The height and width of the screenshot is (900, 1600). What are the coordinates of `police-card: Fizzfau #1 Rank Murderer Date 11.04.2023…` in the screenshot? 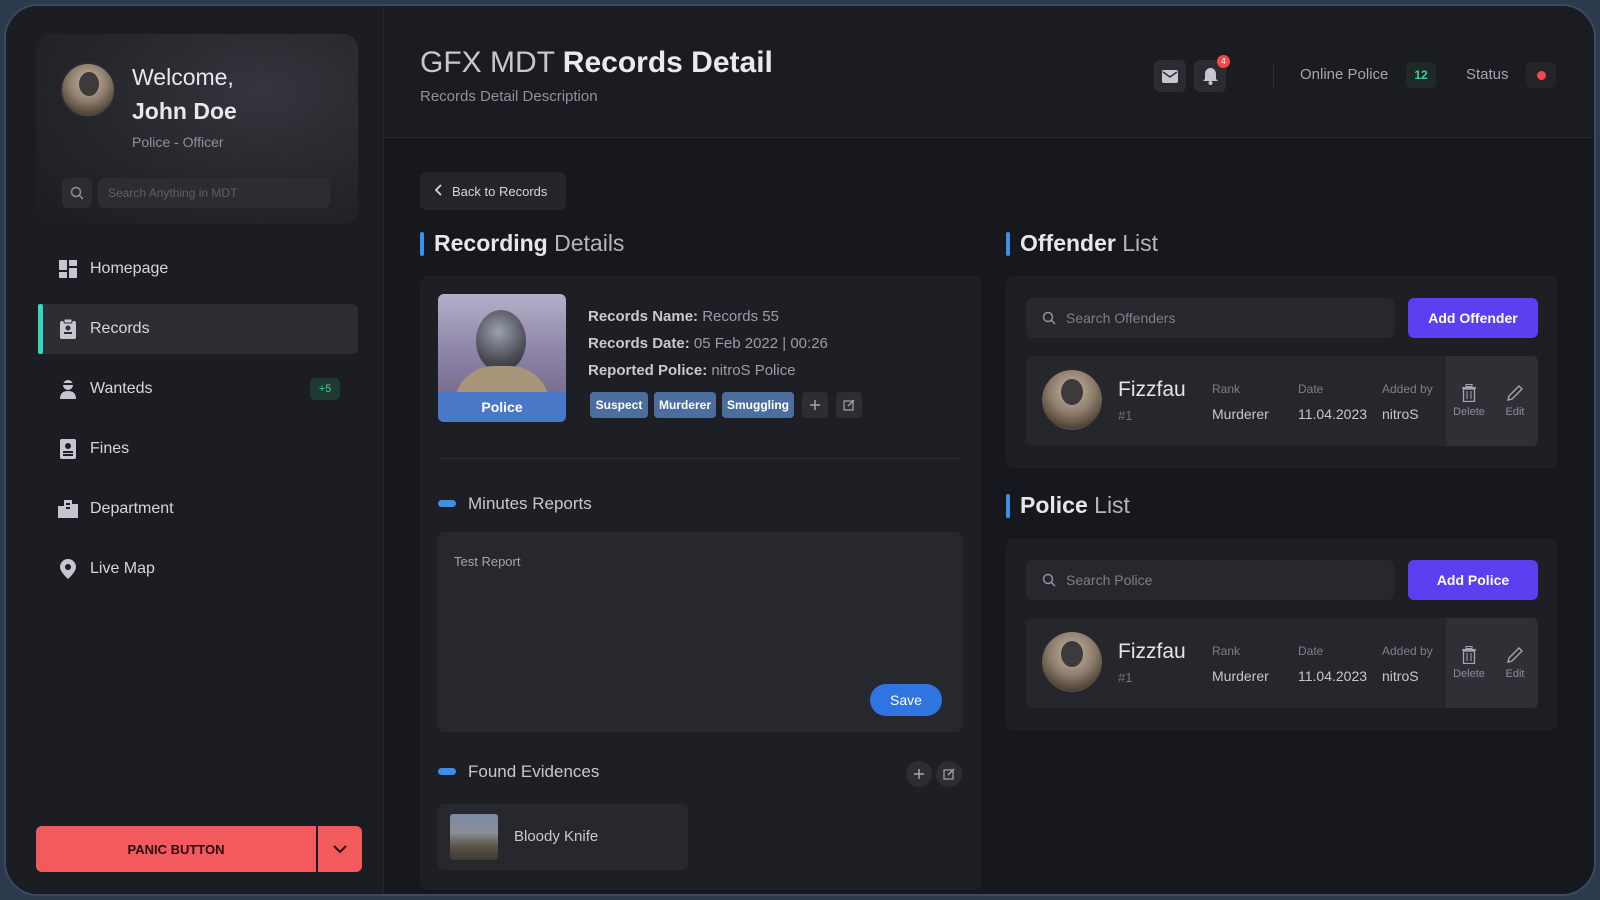 It's located at (1282, 663).